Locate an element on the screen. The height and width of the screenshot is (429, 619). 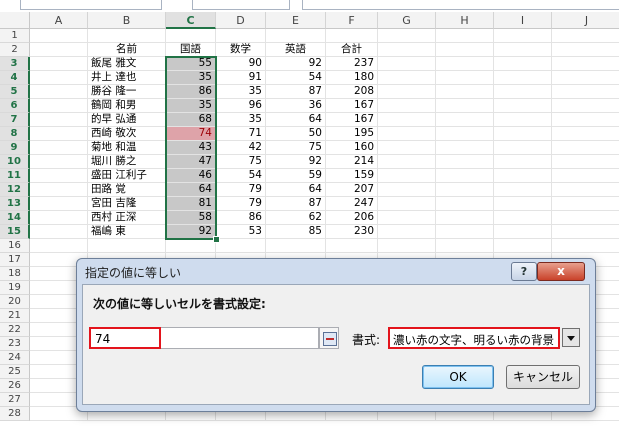
cell-d14: 86 is located at coordinates (241, 218).